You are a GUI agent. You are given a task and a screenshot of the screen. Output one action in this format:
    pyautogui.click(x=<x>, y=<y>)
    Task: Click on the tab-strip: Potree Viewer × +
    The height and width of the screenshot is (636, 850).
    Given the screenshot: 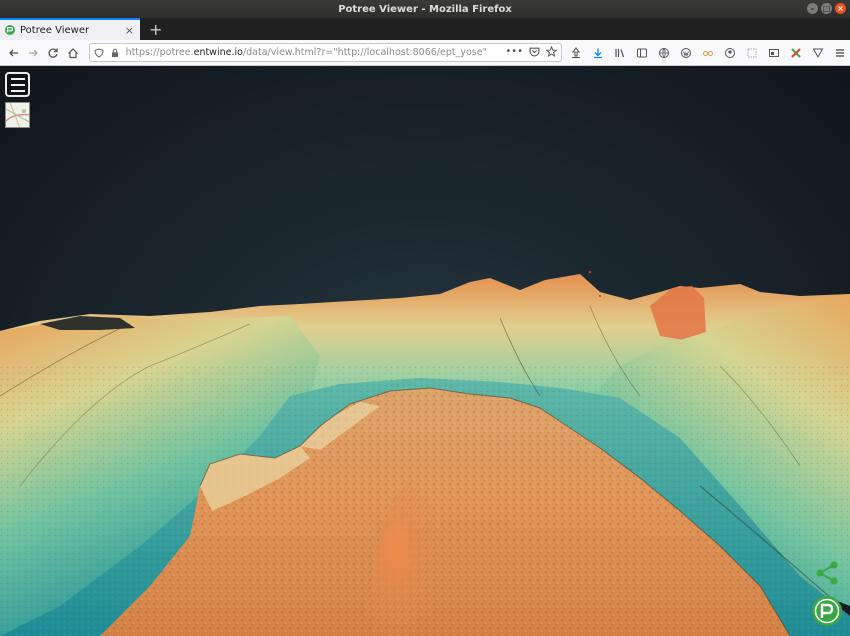 What is the action you would take?
    pyautogui.click(x=425, y=29)
    